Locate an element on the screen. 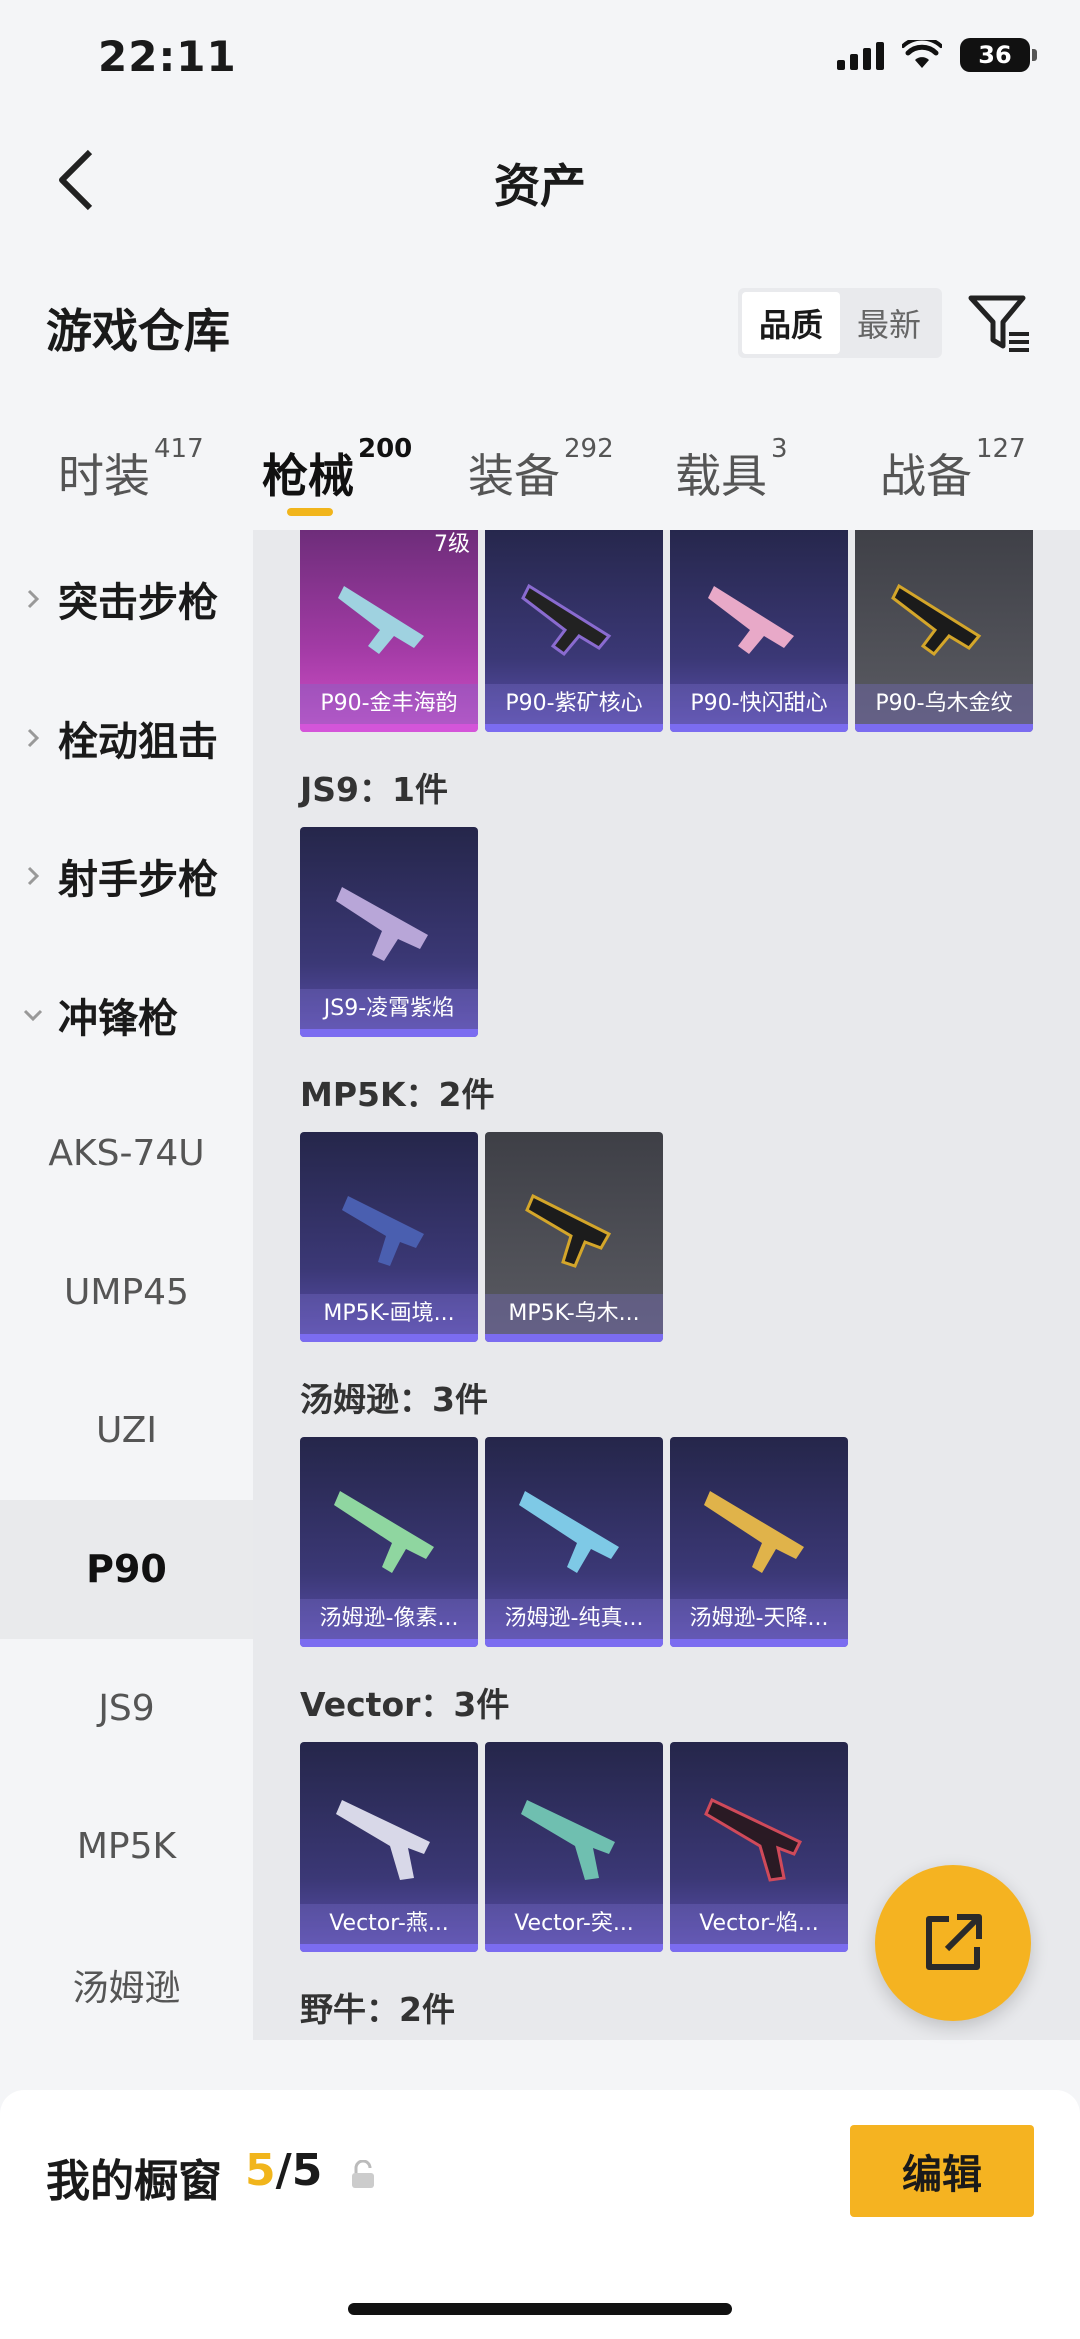  sort-newest-button: 最新 is located at coordinates (889, 323).